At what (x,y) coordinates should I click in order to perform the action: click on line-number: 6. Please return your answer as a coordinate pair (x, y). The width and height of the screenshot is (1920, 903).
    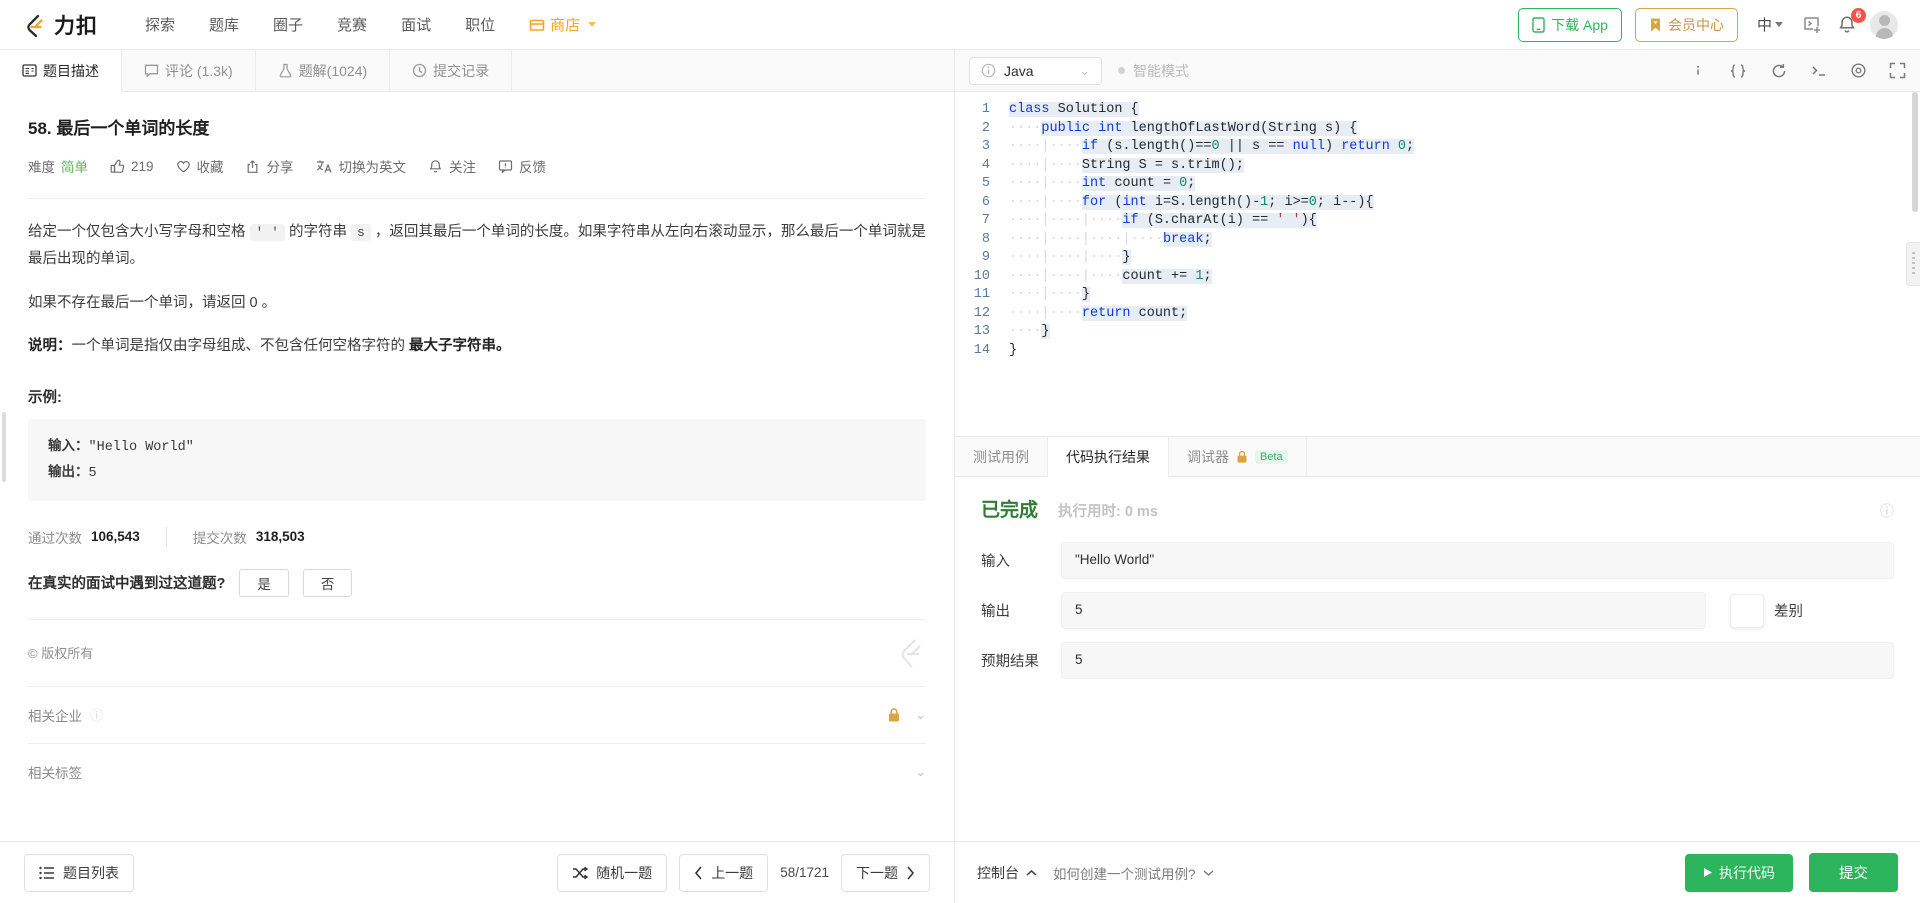
    Looking at the image, I should click on (985, 202).